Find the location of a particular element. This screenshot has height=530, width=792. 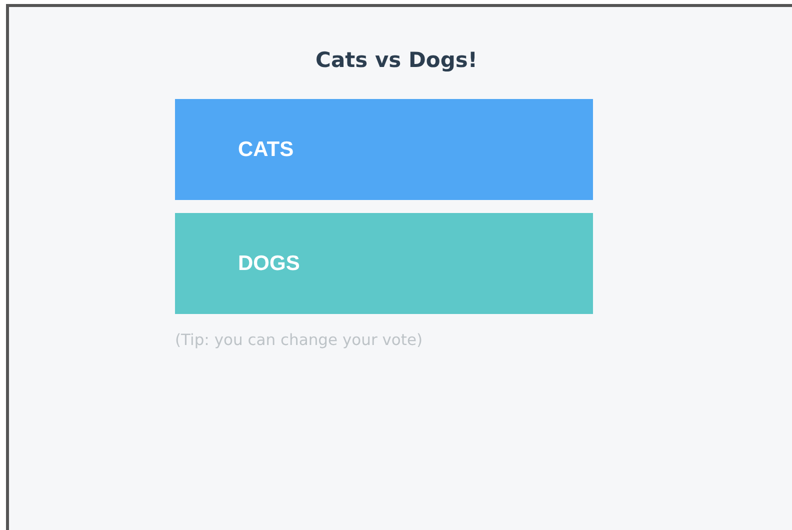

vote-button: DOGS is located at coordinates (384, 263).